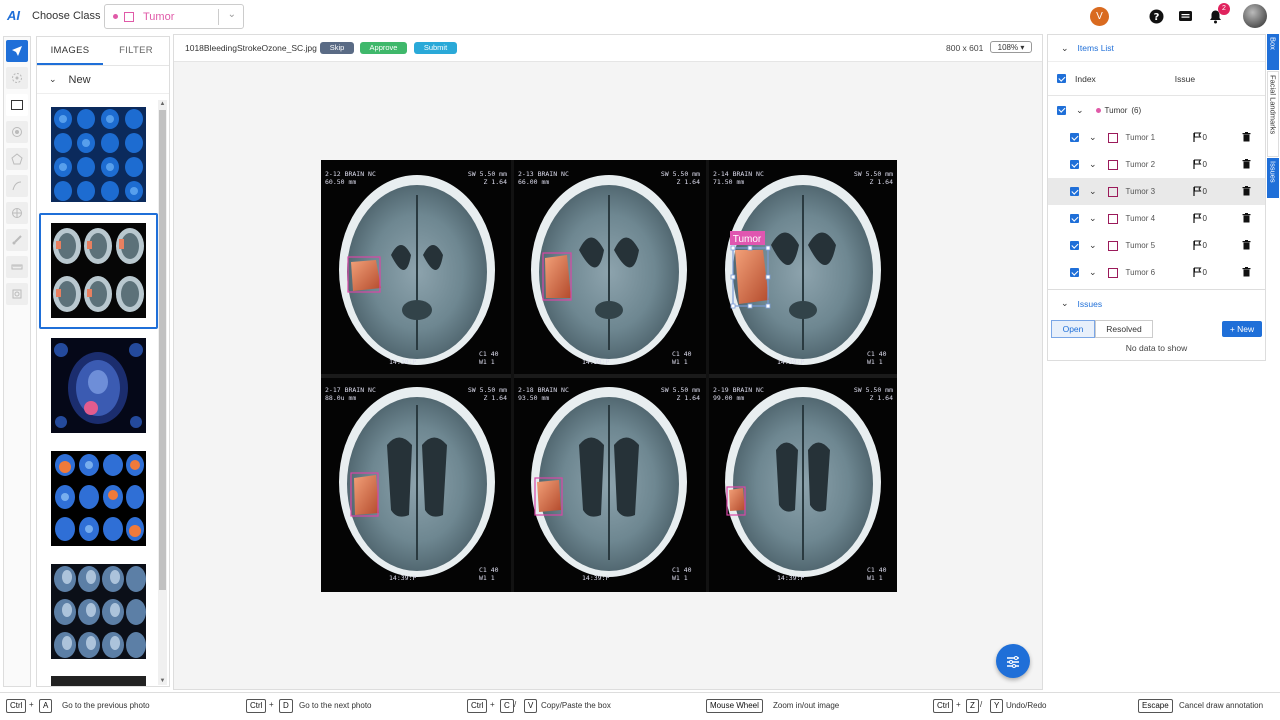  I want to click on user-photo-avatar, so click(1255, 16).